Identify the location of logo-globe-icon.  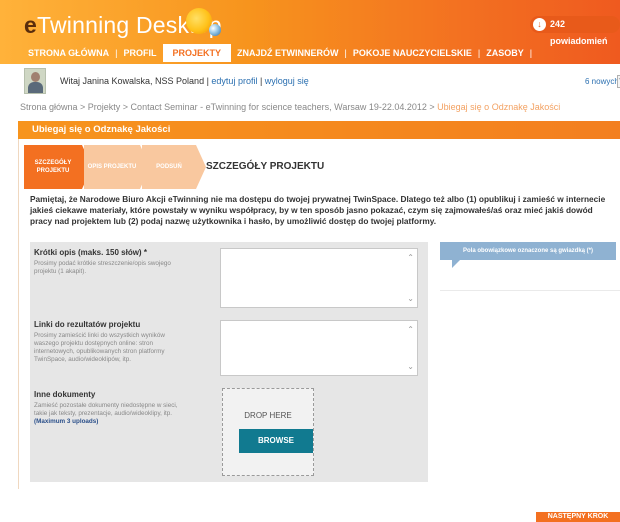
(215, 30).